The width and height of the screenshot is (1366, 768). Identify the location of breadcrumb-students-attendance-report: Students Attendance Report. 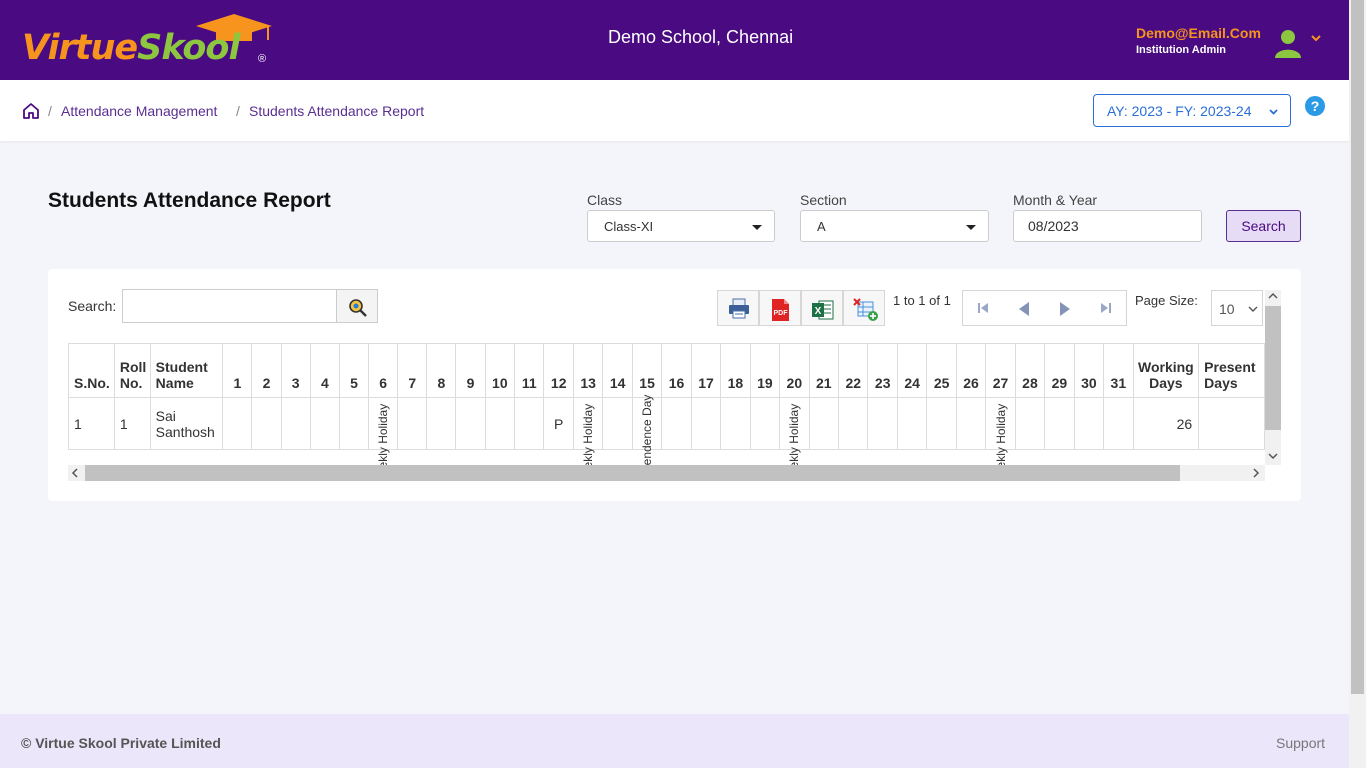
(336, 111).